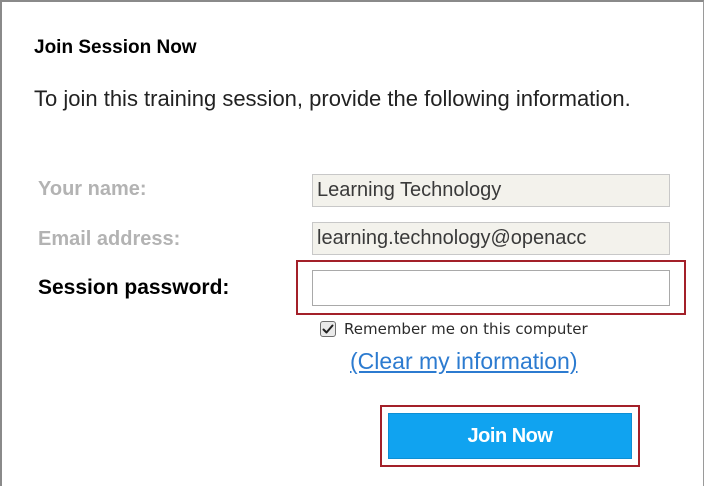  I want to click on remember-me-checkbox, so click(328, 329).